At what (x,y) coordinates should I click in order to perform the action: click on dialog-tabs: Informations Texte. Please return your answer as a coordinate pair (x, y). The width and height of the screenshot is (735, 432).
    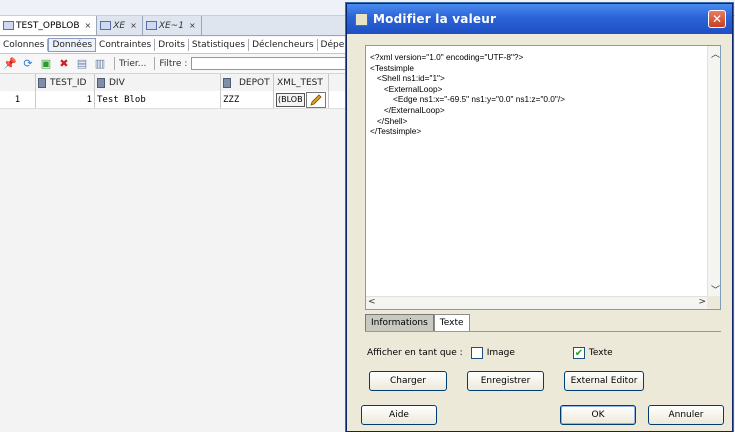
    Looking at the image, I should click on (417, 322).